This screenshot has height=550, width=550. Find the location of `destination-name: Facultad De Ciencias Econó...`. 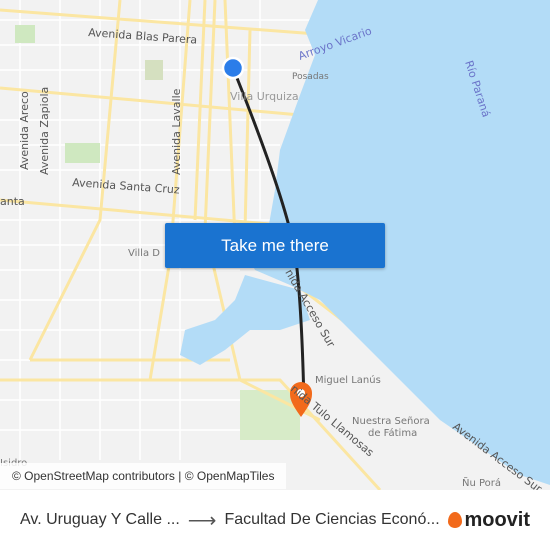

destination-name: Facultad De Ciencias Econó... is located at coordinates (332, 519).